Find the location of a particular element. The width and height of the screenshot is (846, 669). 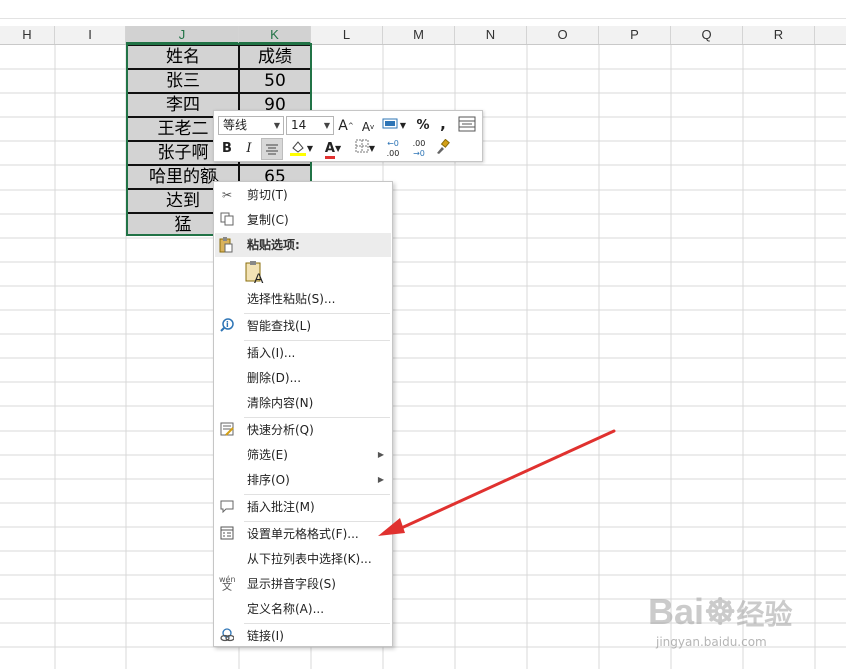

cell-j-header: 姓名 is located at coordinates (183, 57).